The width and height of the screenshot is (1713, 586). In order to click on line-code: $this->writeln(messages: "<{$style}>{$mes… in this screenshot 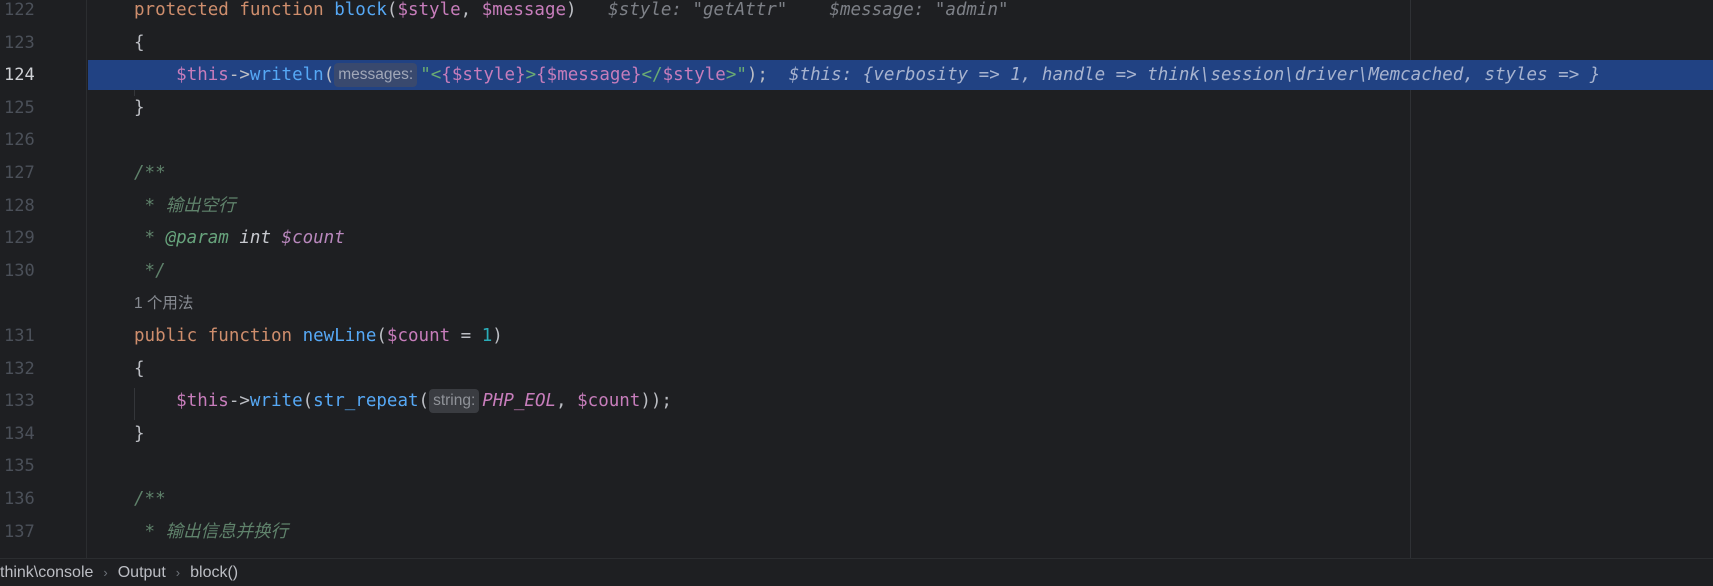, I will do `click(867, 75)`.